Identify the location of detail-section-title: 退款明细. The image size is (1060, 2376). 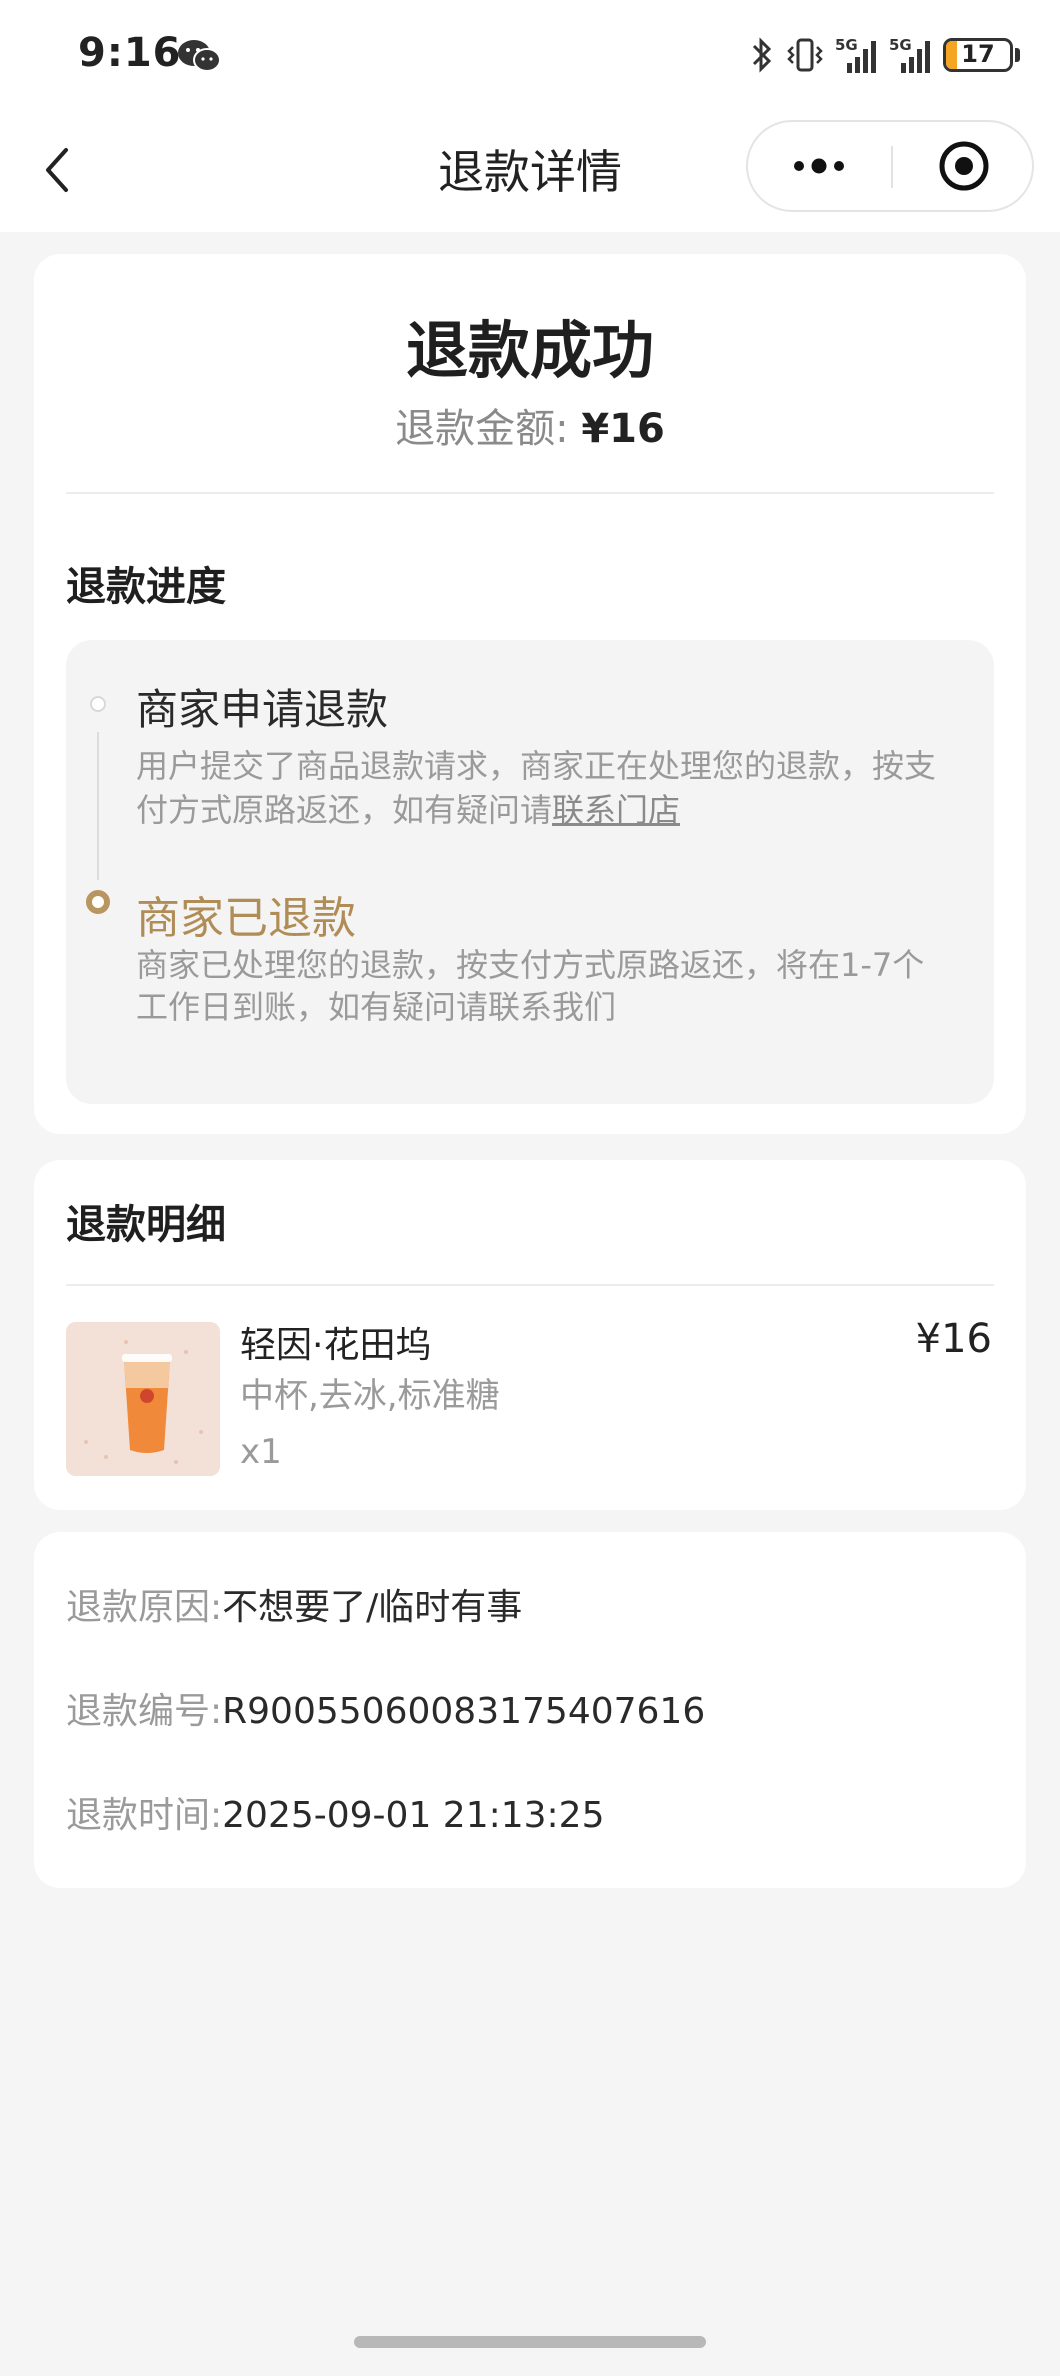
(146, 1225).